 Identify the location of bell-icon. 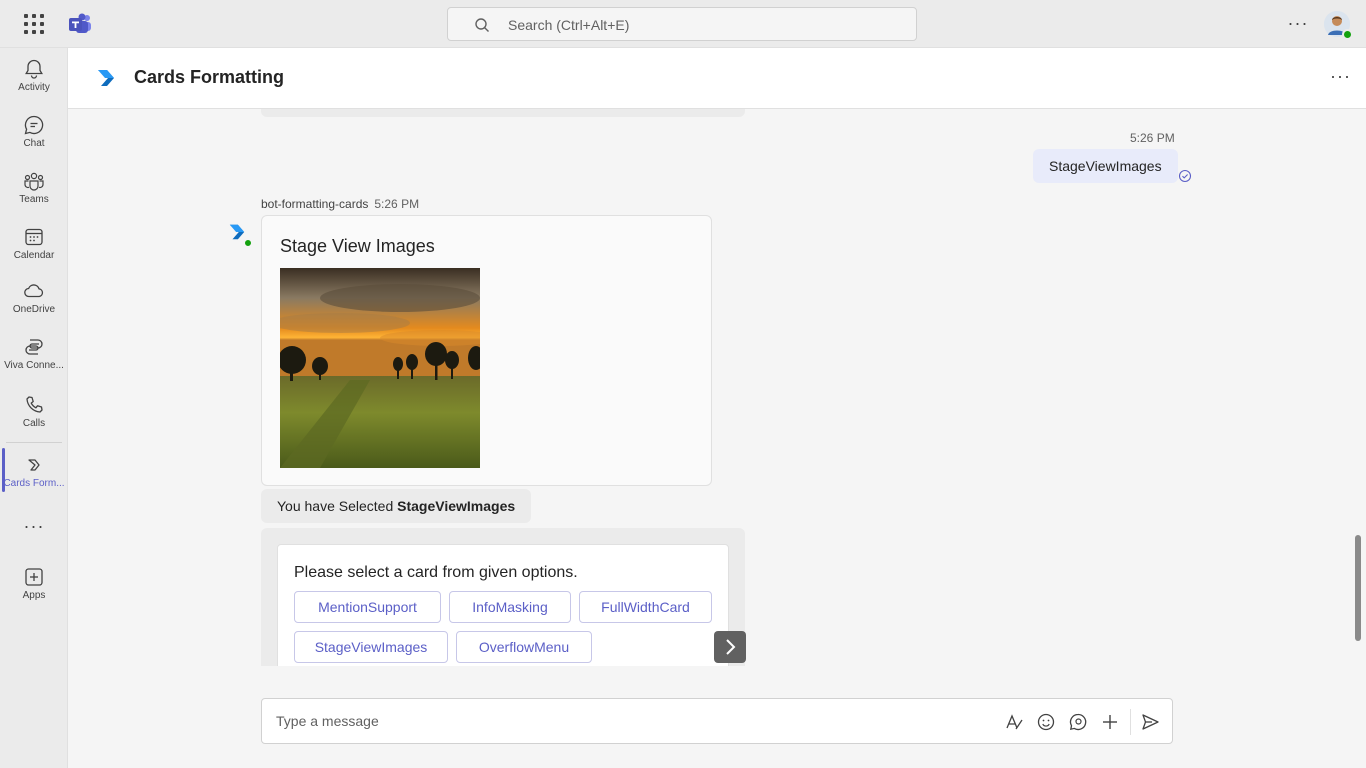
(34, 69).